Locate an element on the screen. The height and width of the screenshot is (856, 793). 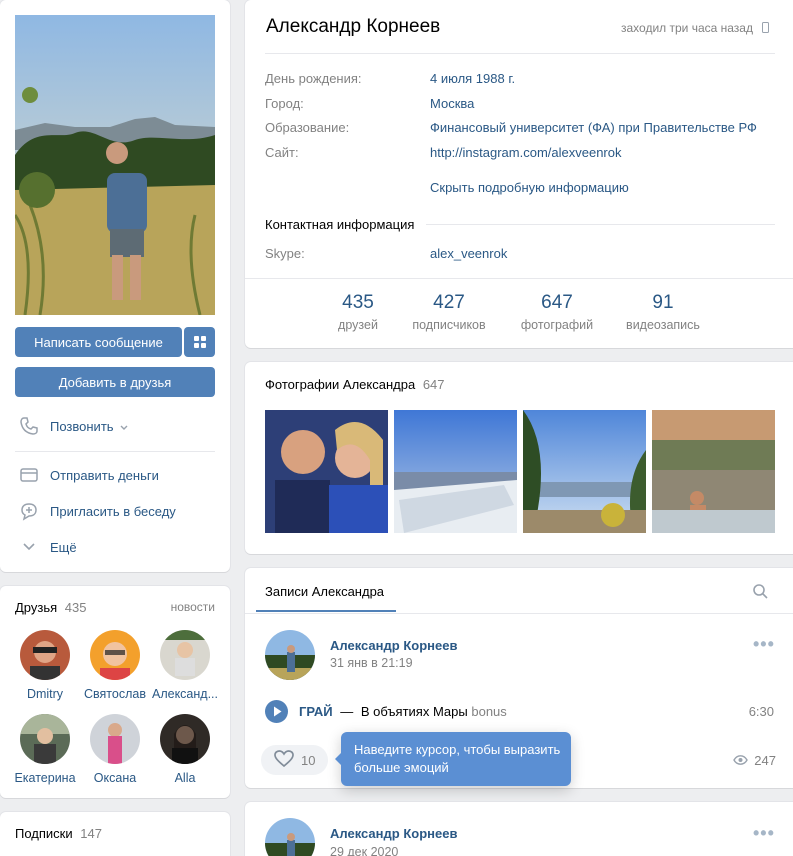
counter-number: 647 is located at coordinates (557, 302).